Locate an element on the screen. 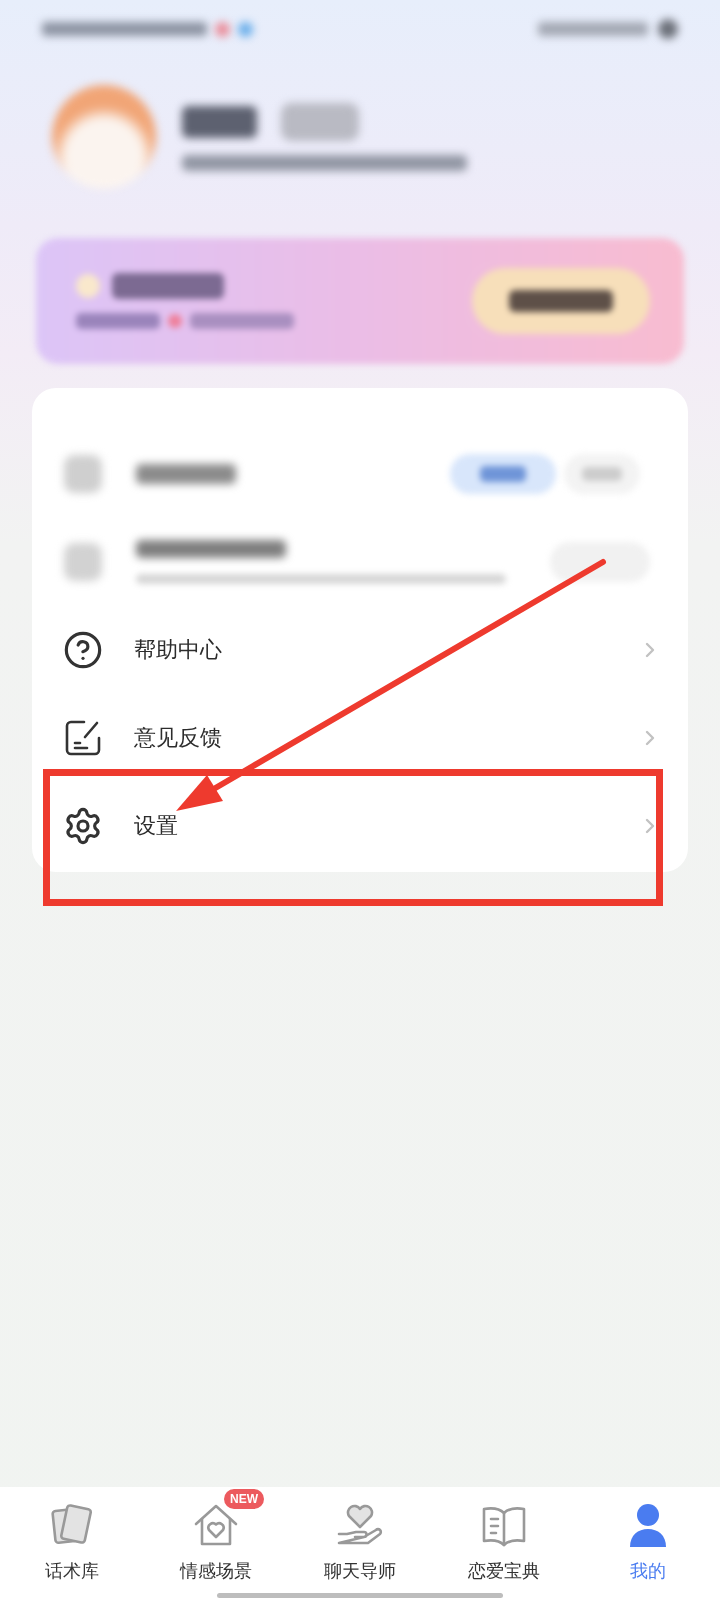 This screenshot has width=720, height=1600. edit-note-icon is located at coordinates (83, 738).